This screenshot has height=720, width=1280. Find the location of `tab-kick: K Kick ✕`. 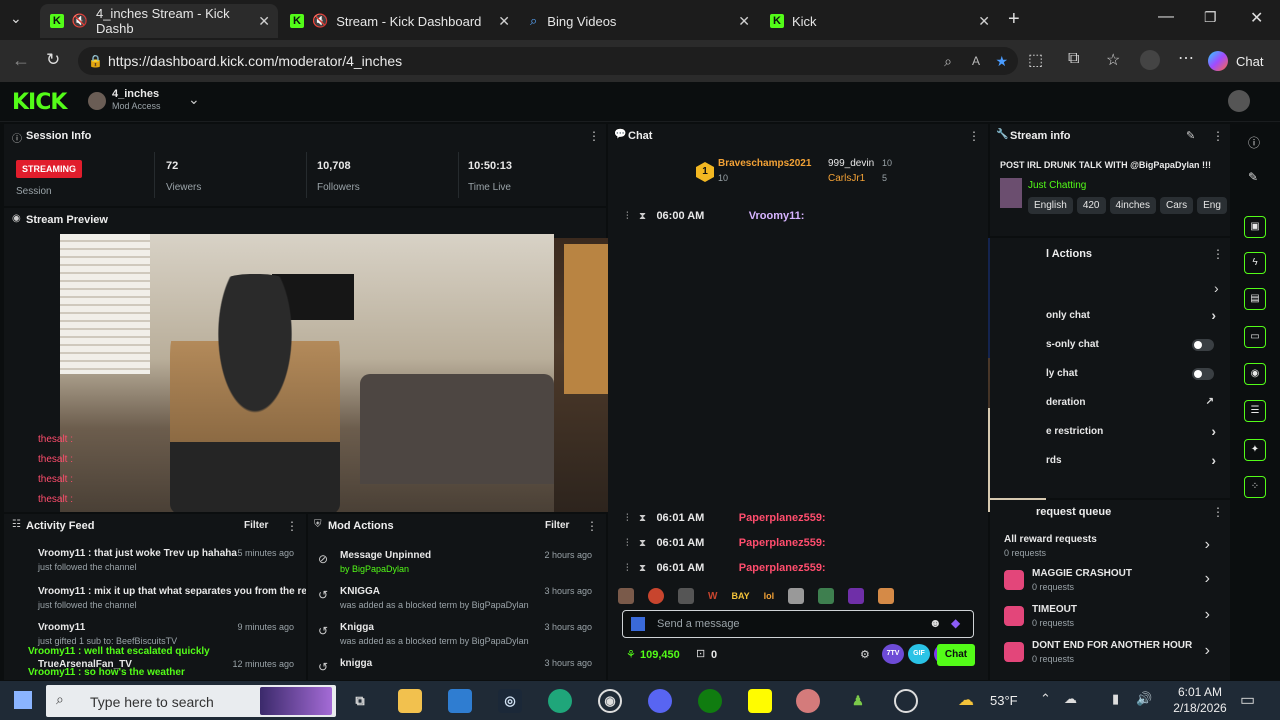

tab-kick: K Kick ✕ is located at coordinates (879, 21).